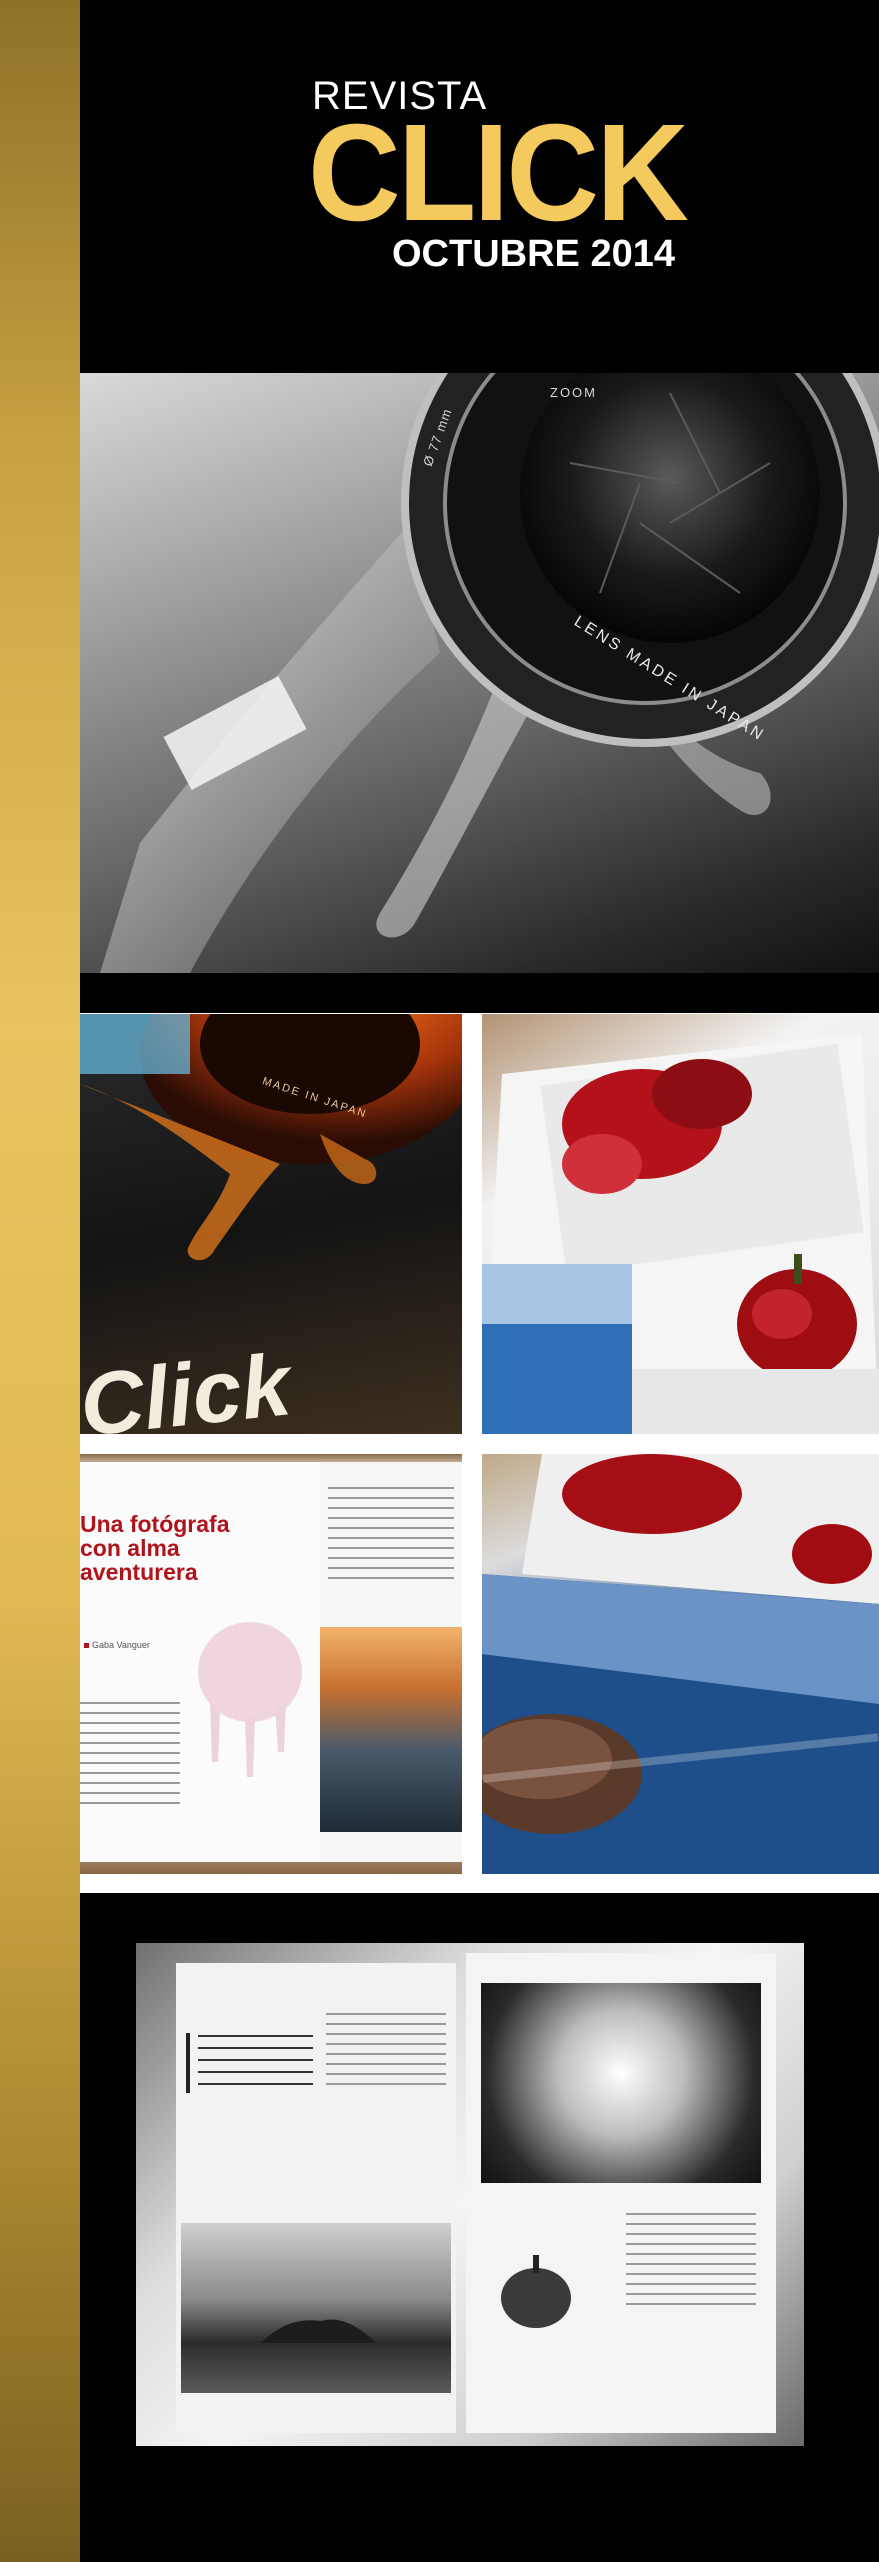 The image size is (879, 2562). What do you see at coordinates (680, 1234) in the screenshot?
I see `spread-flower-illustration` at bounding box center [680, 1234].